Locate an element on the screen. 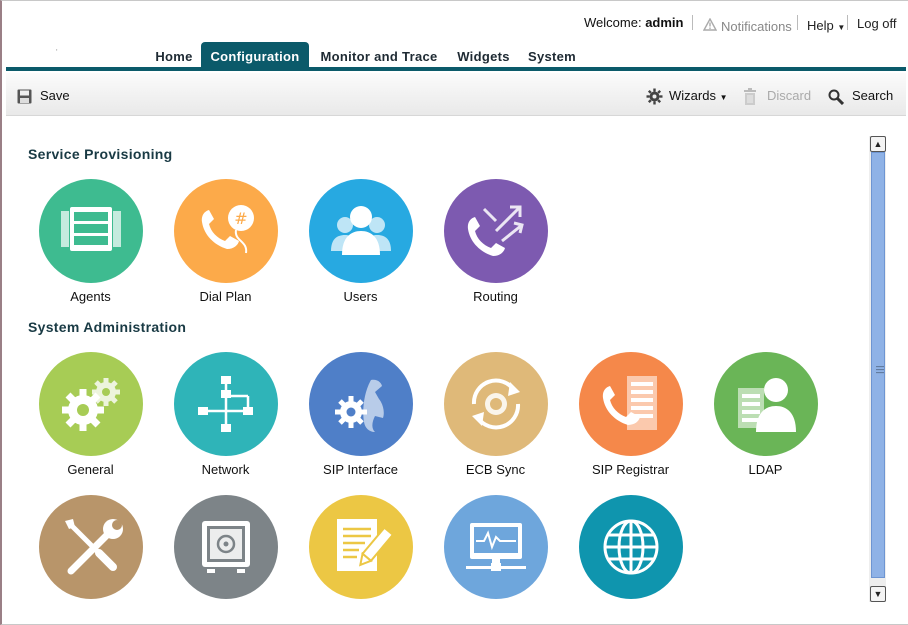 The image size is (908, 625). tools-icon is located at coordinates (90, 547).